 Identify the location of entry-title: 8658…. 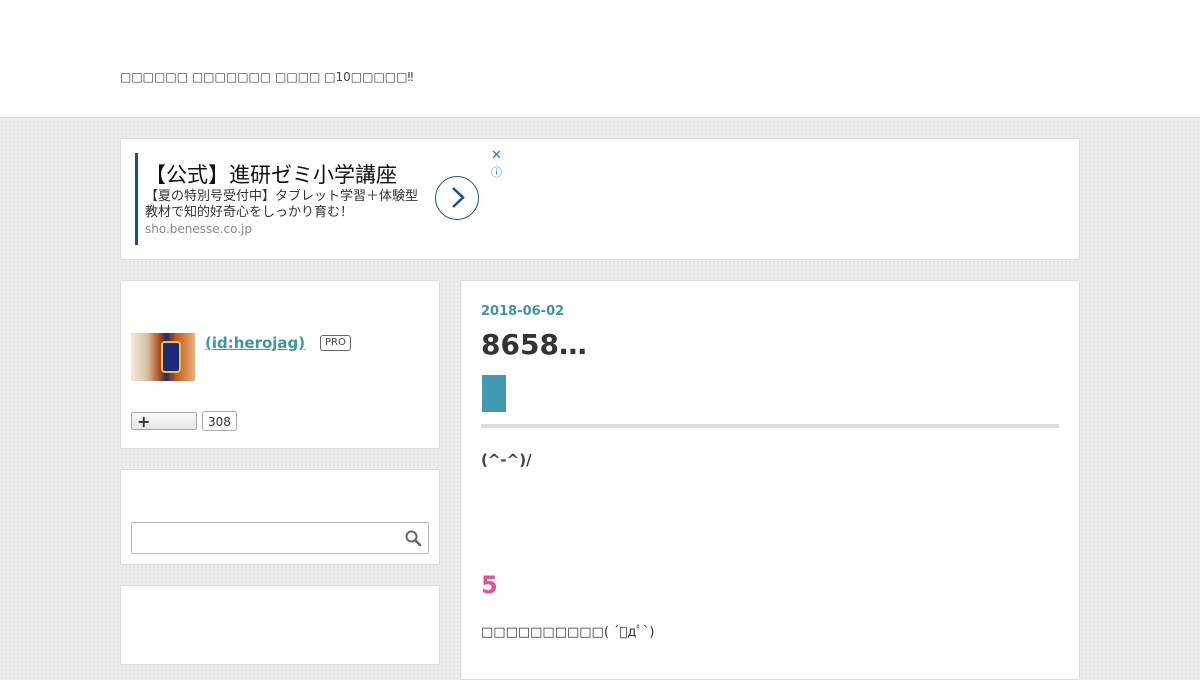
(534, 344).